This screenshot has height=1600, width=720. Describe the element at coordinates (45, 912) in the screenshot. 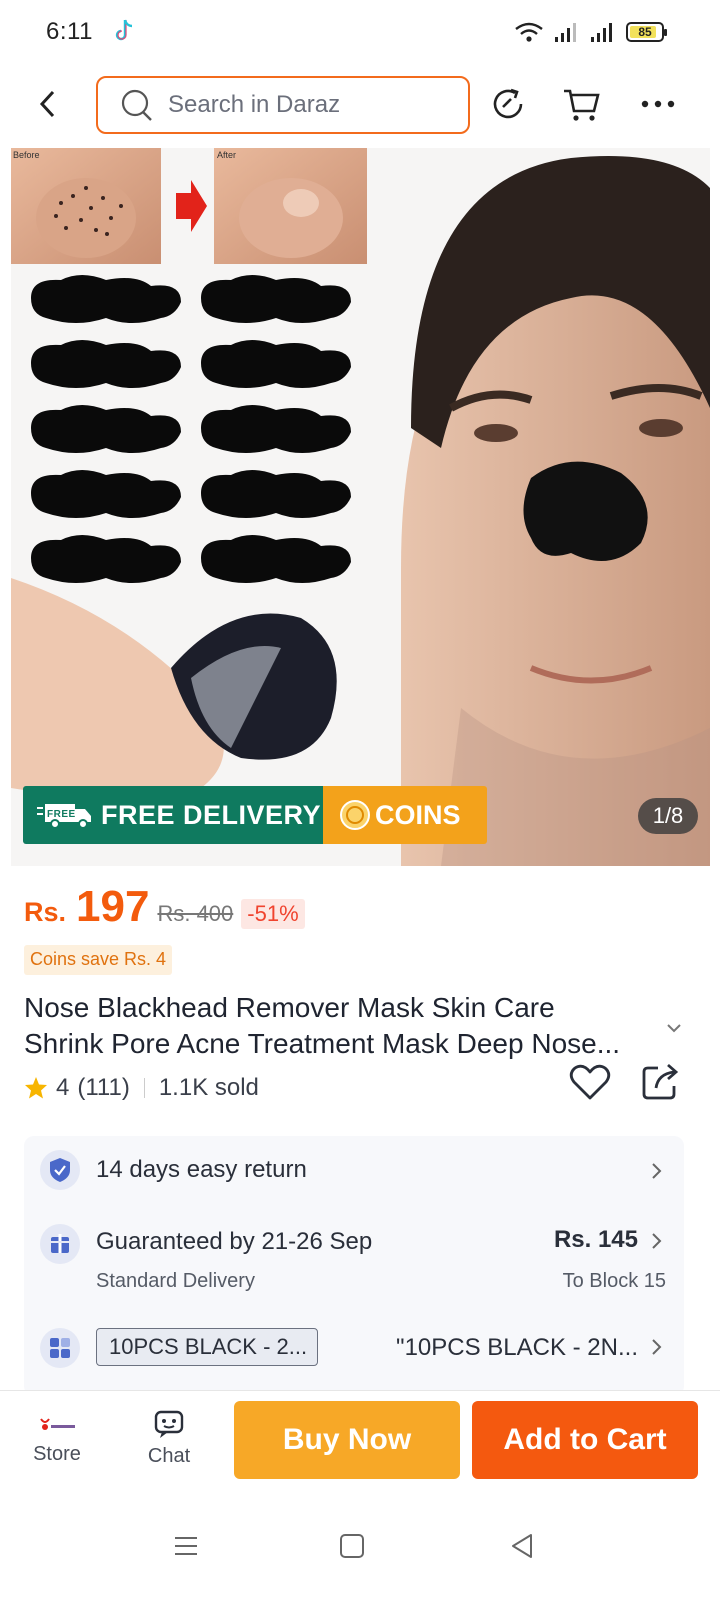

I see `price-currency: Rs.` at that location.